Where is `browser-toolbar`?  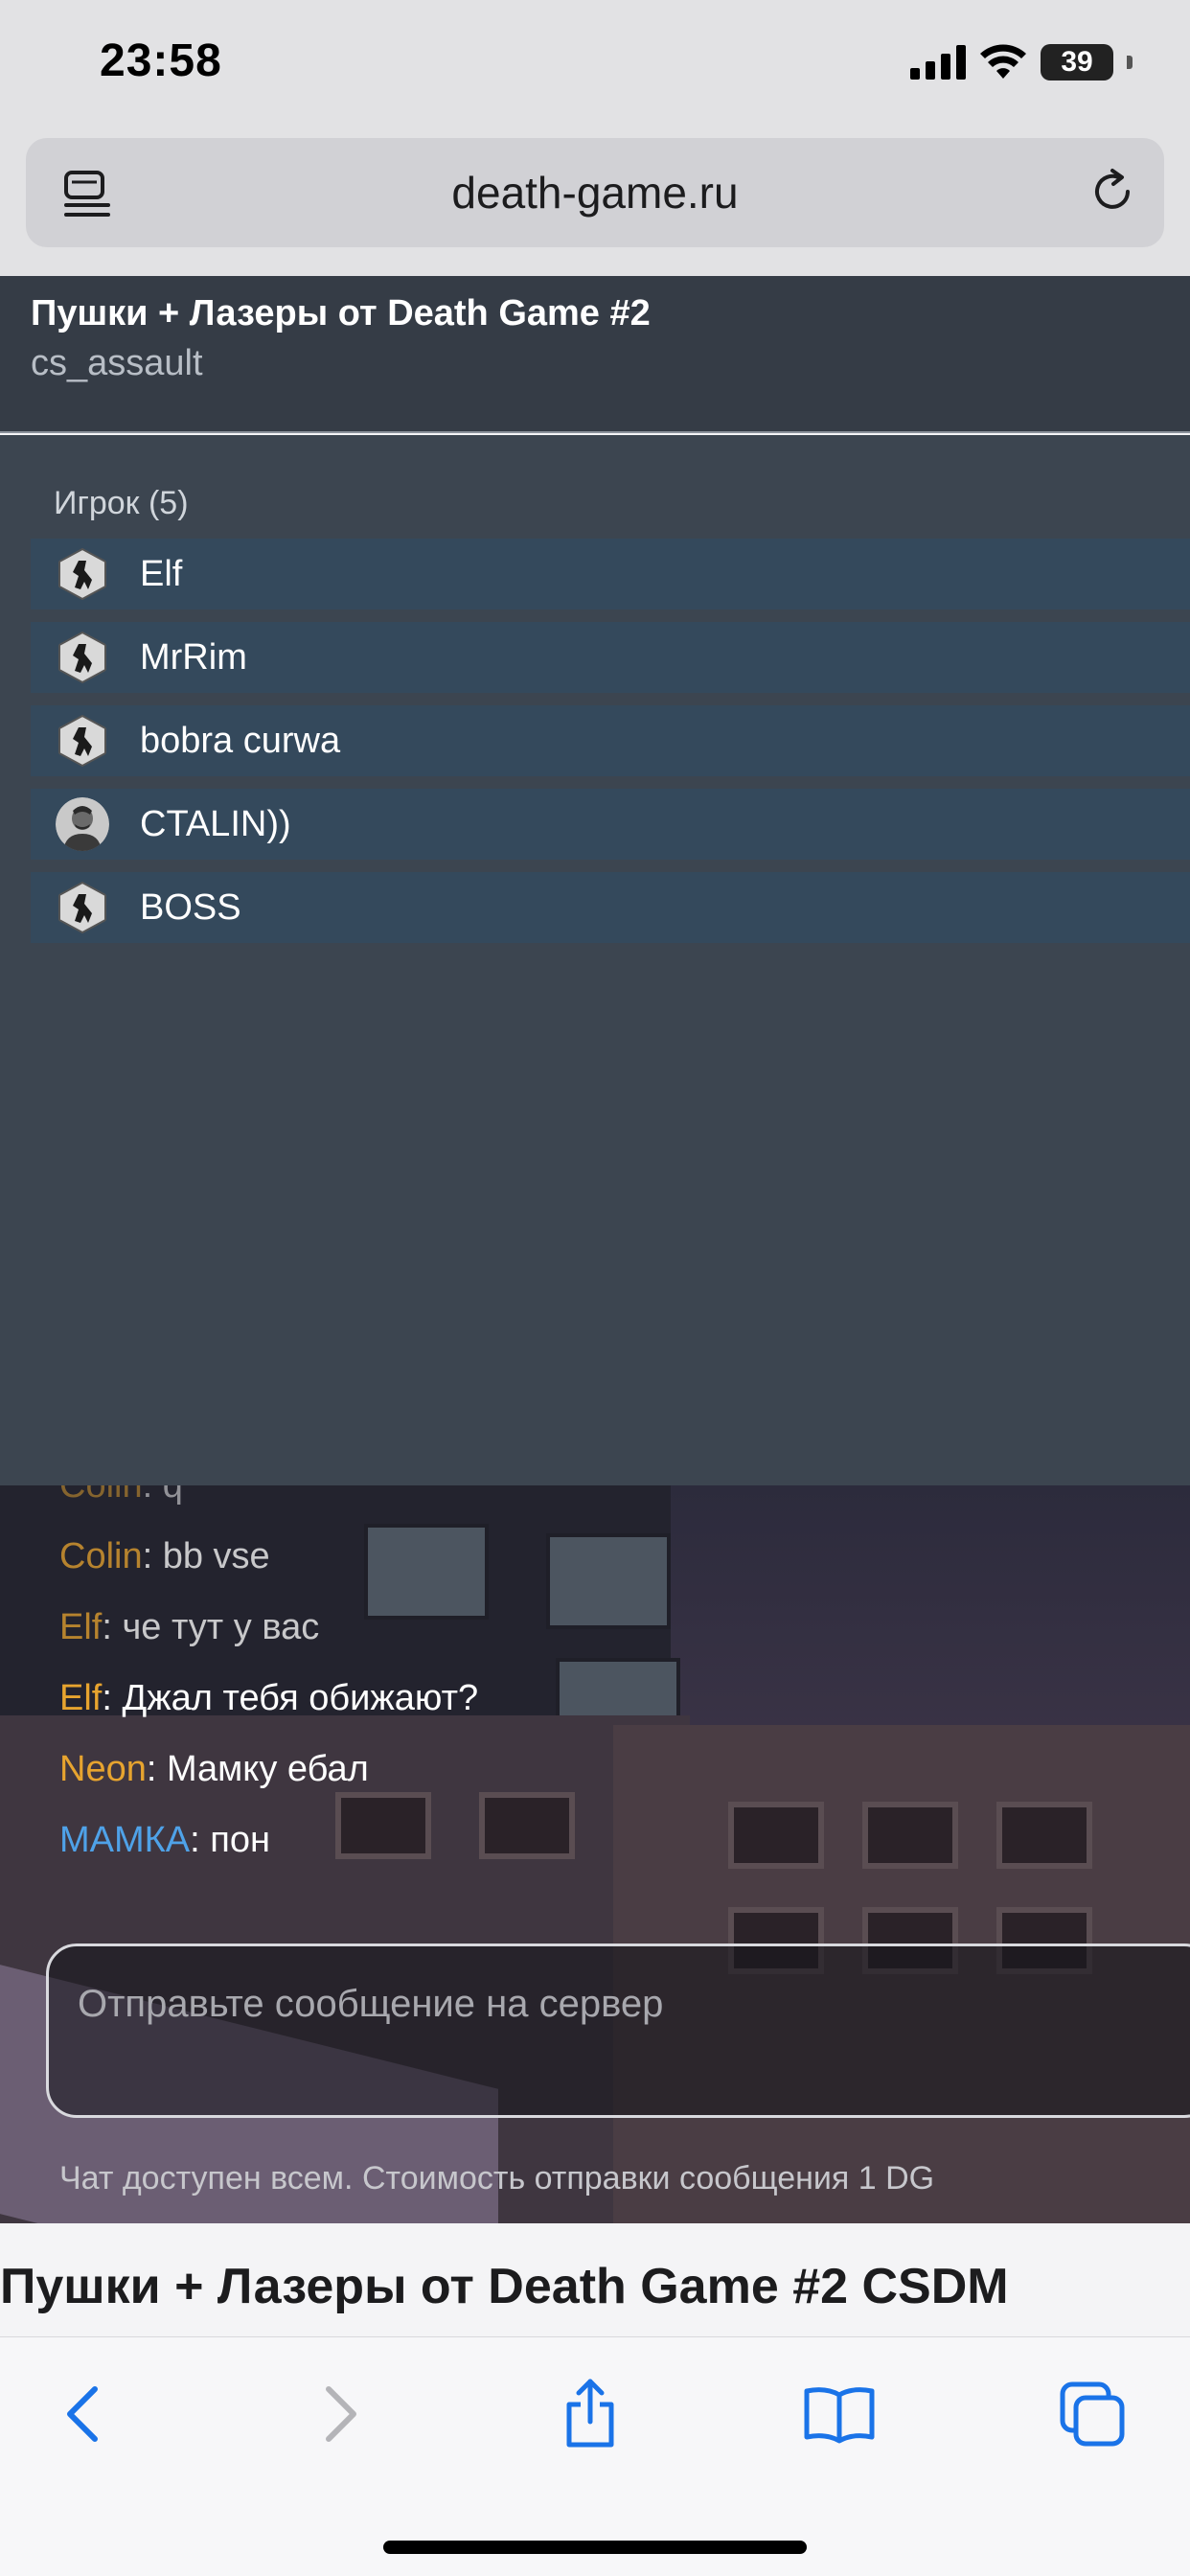
browser-toolbar is located at coordinates (595, 2456).